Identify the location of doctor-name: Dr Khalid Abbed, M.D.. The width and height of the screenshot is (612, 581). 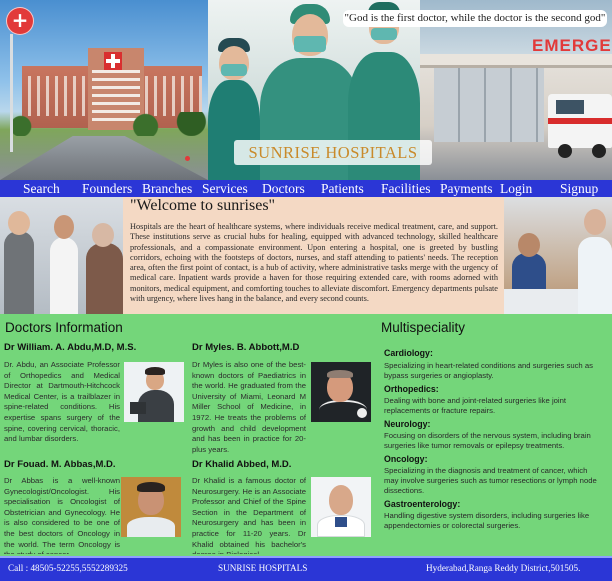
(242, 464).